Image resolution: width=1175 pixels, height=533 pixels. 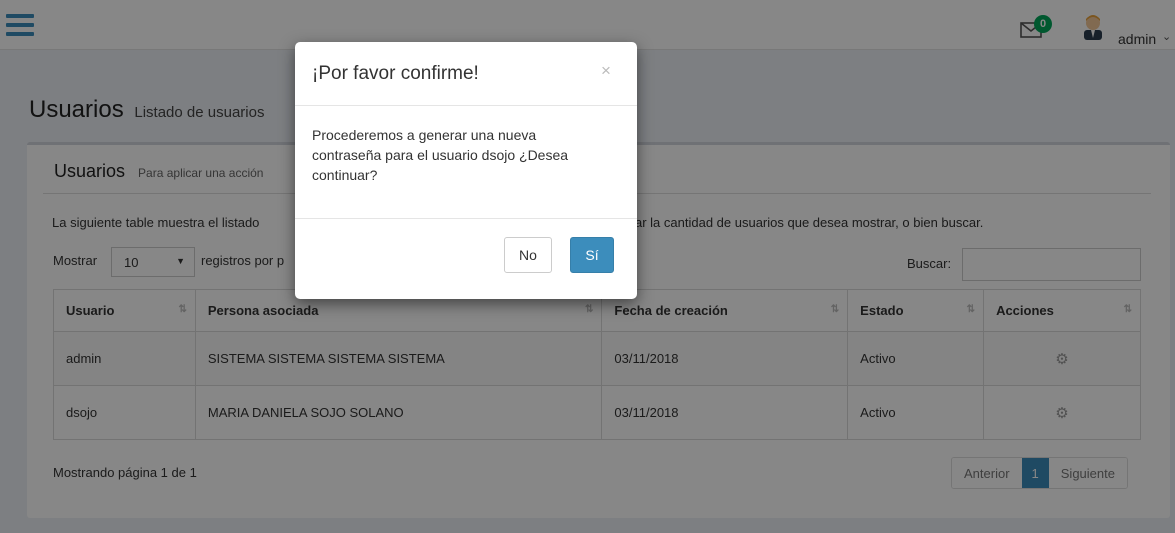 What do you see at coordinates (592, 255) in the screenshot?
I see `yes-button: Sí` at bounding box center [592, 255].